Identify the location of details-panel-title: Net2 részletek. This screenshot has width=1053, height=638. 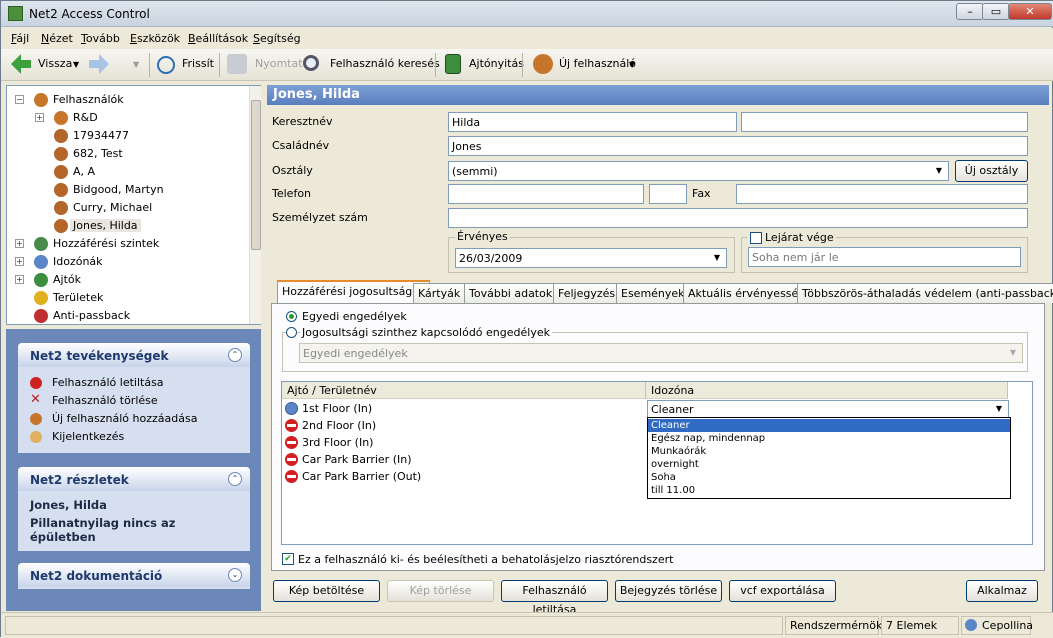
(134, 479).